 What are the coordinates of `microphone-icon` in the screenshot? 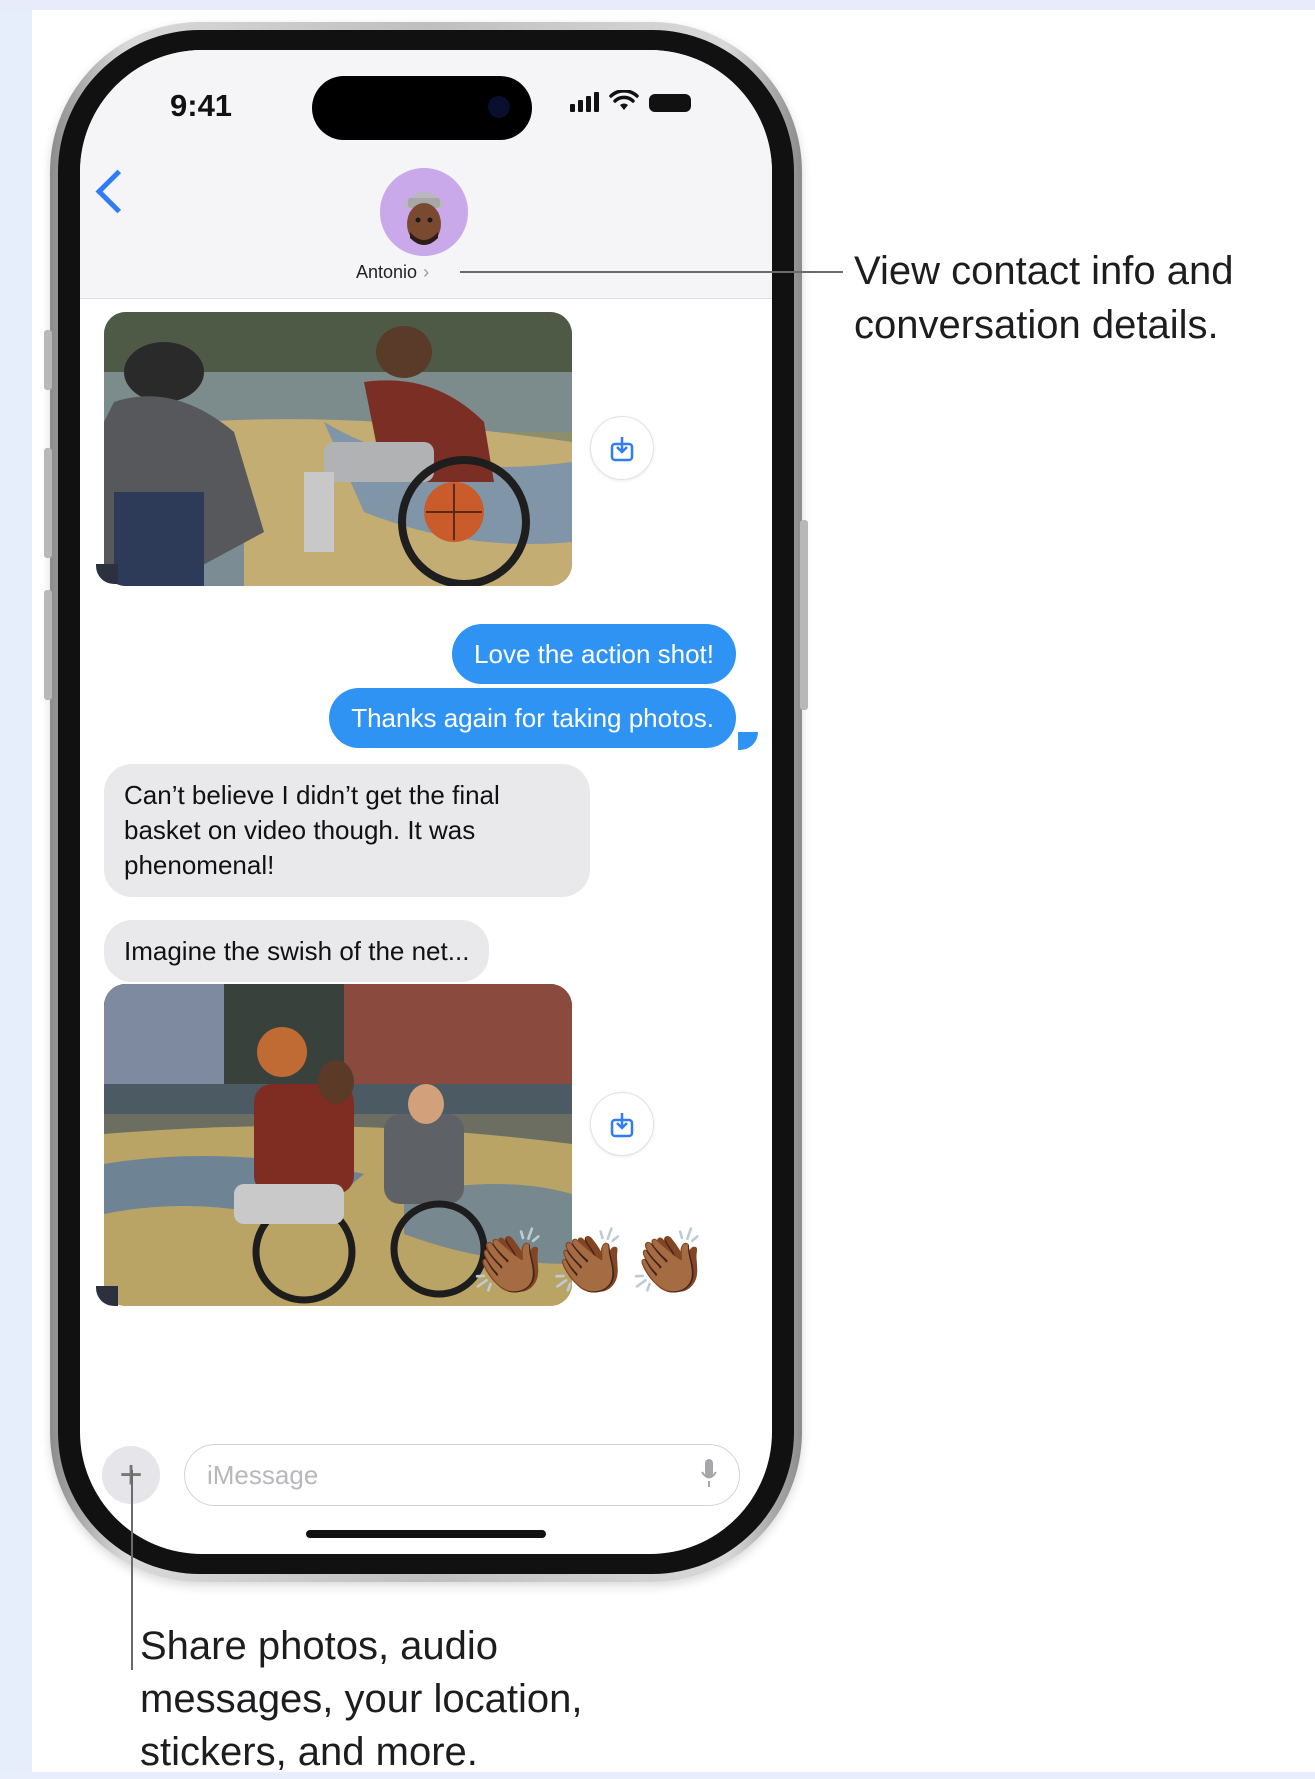 It's located at (709, 1474).